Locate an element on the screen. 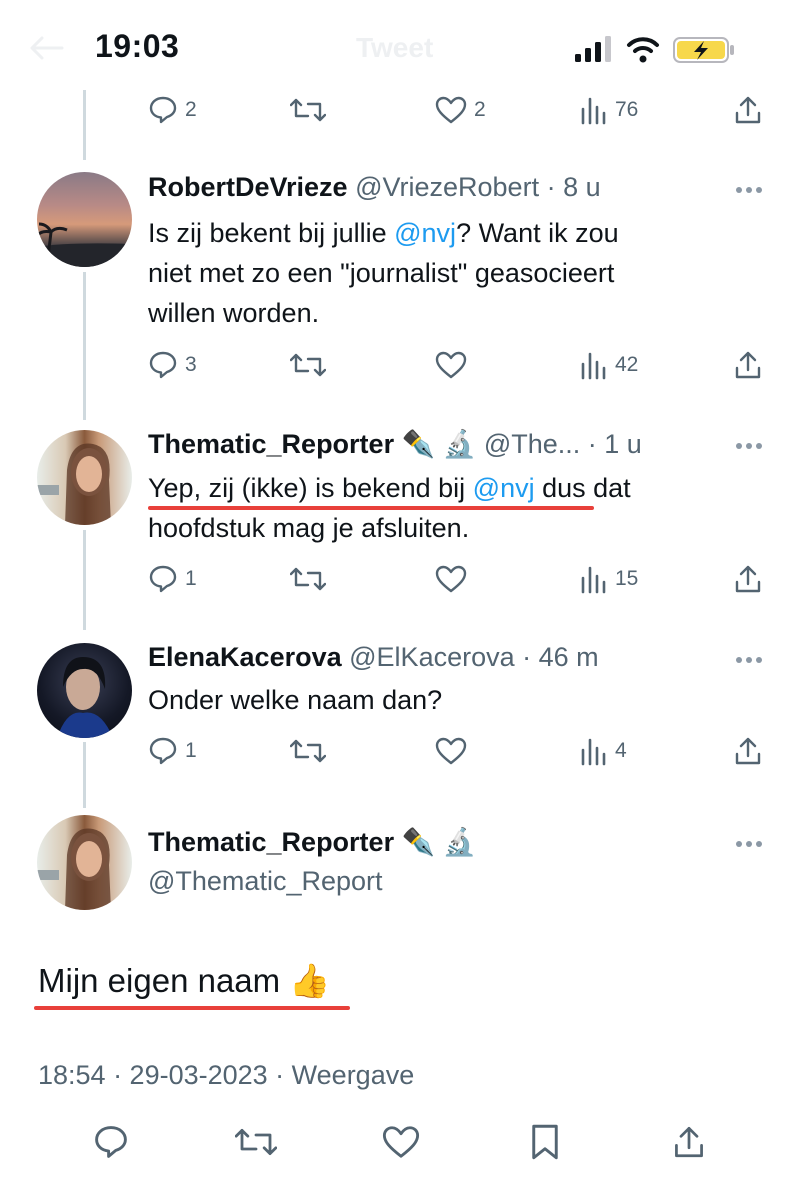 This screenshot has width=803, height=1200. reply-button is located at coordinates (111, 1144).